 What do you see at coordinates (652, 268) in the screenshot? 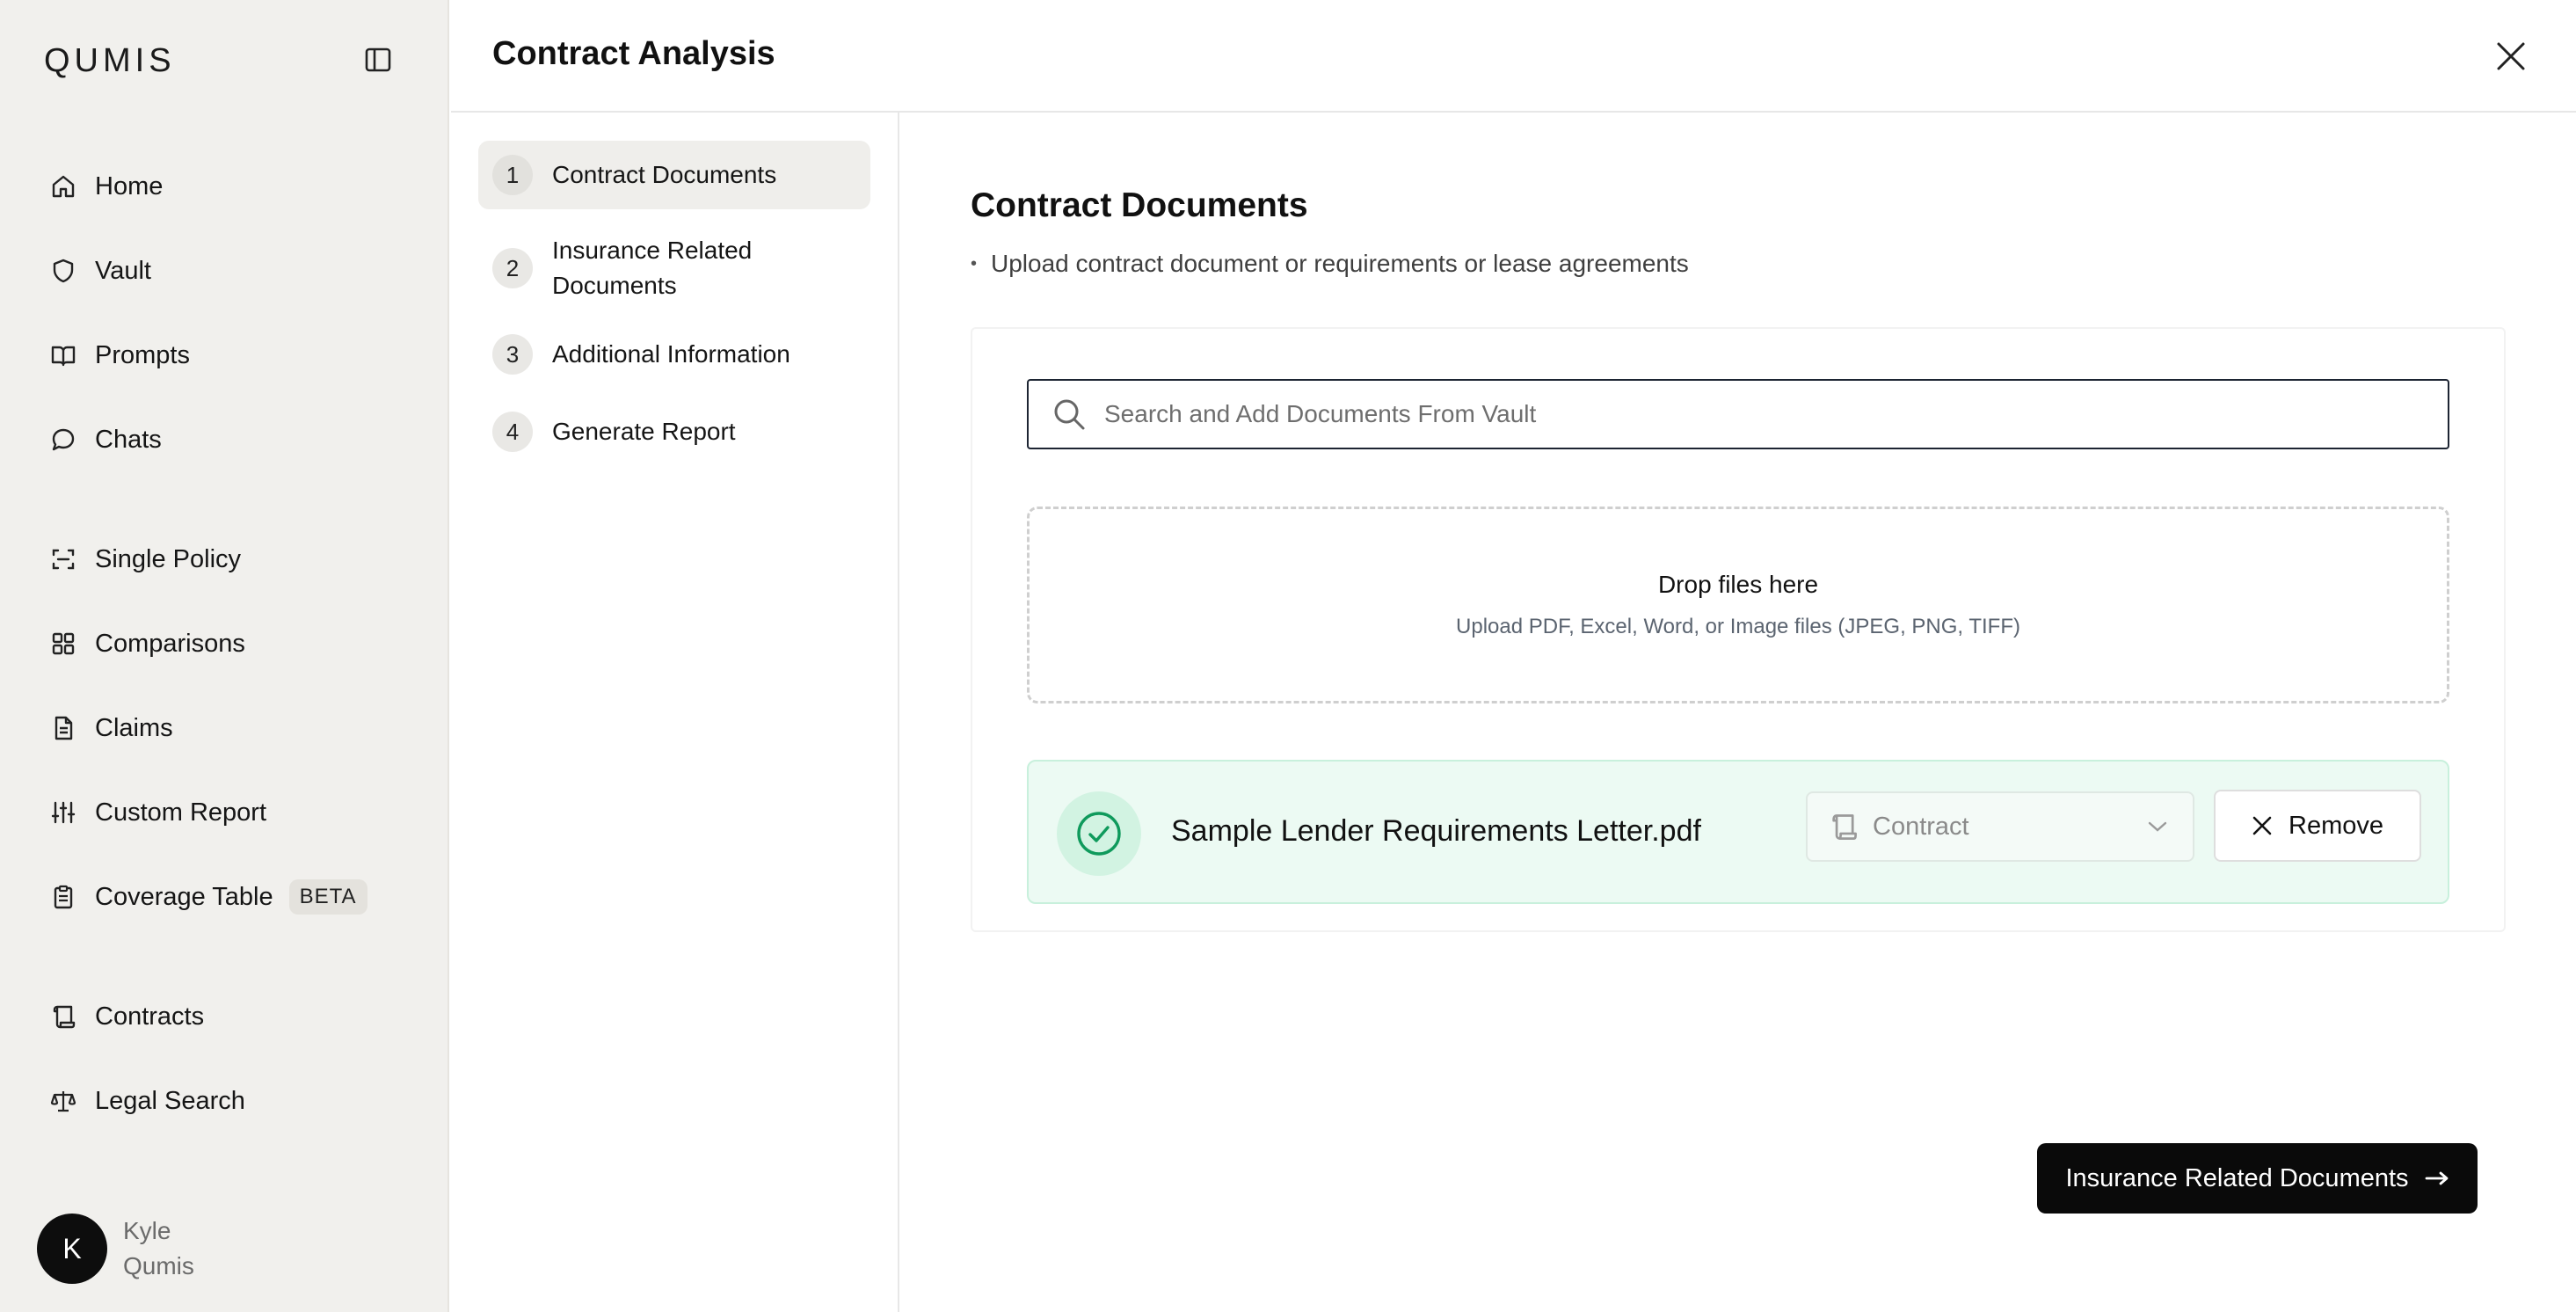
I see `step-label: Insurance Related Documents` at bounding box center [652, 268].